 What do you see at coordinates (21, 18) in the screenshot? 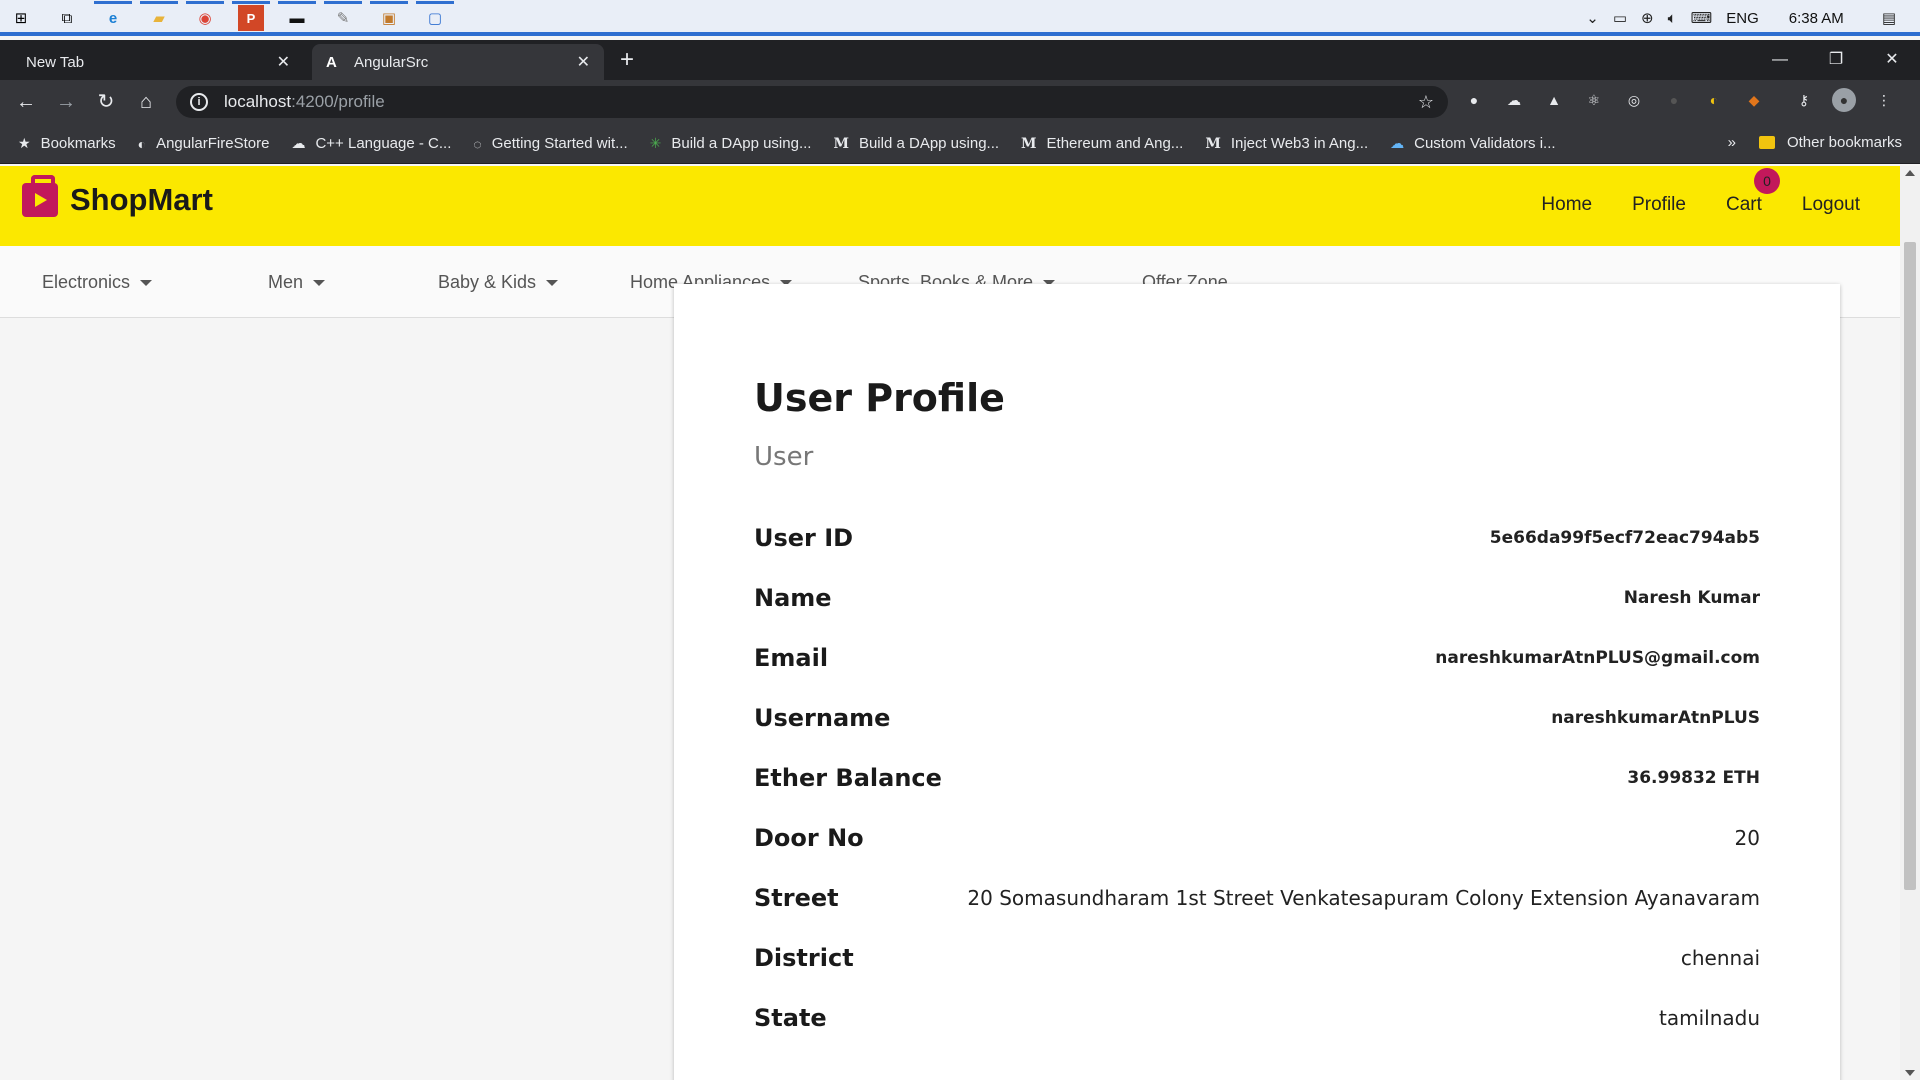
I see `start-icon: ⊞` at bounding box center [21, 18].